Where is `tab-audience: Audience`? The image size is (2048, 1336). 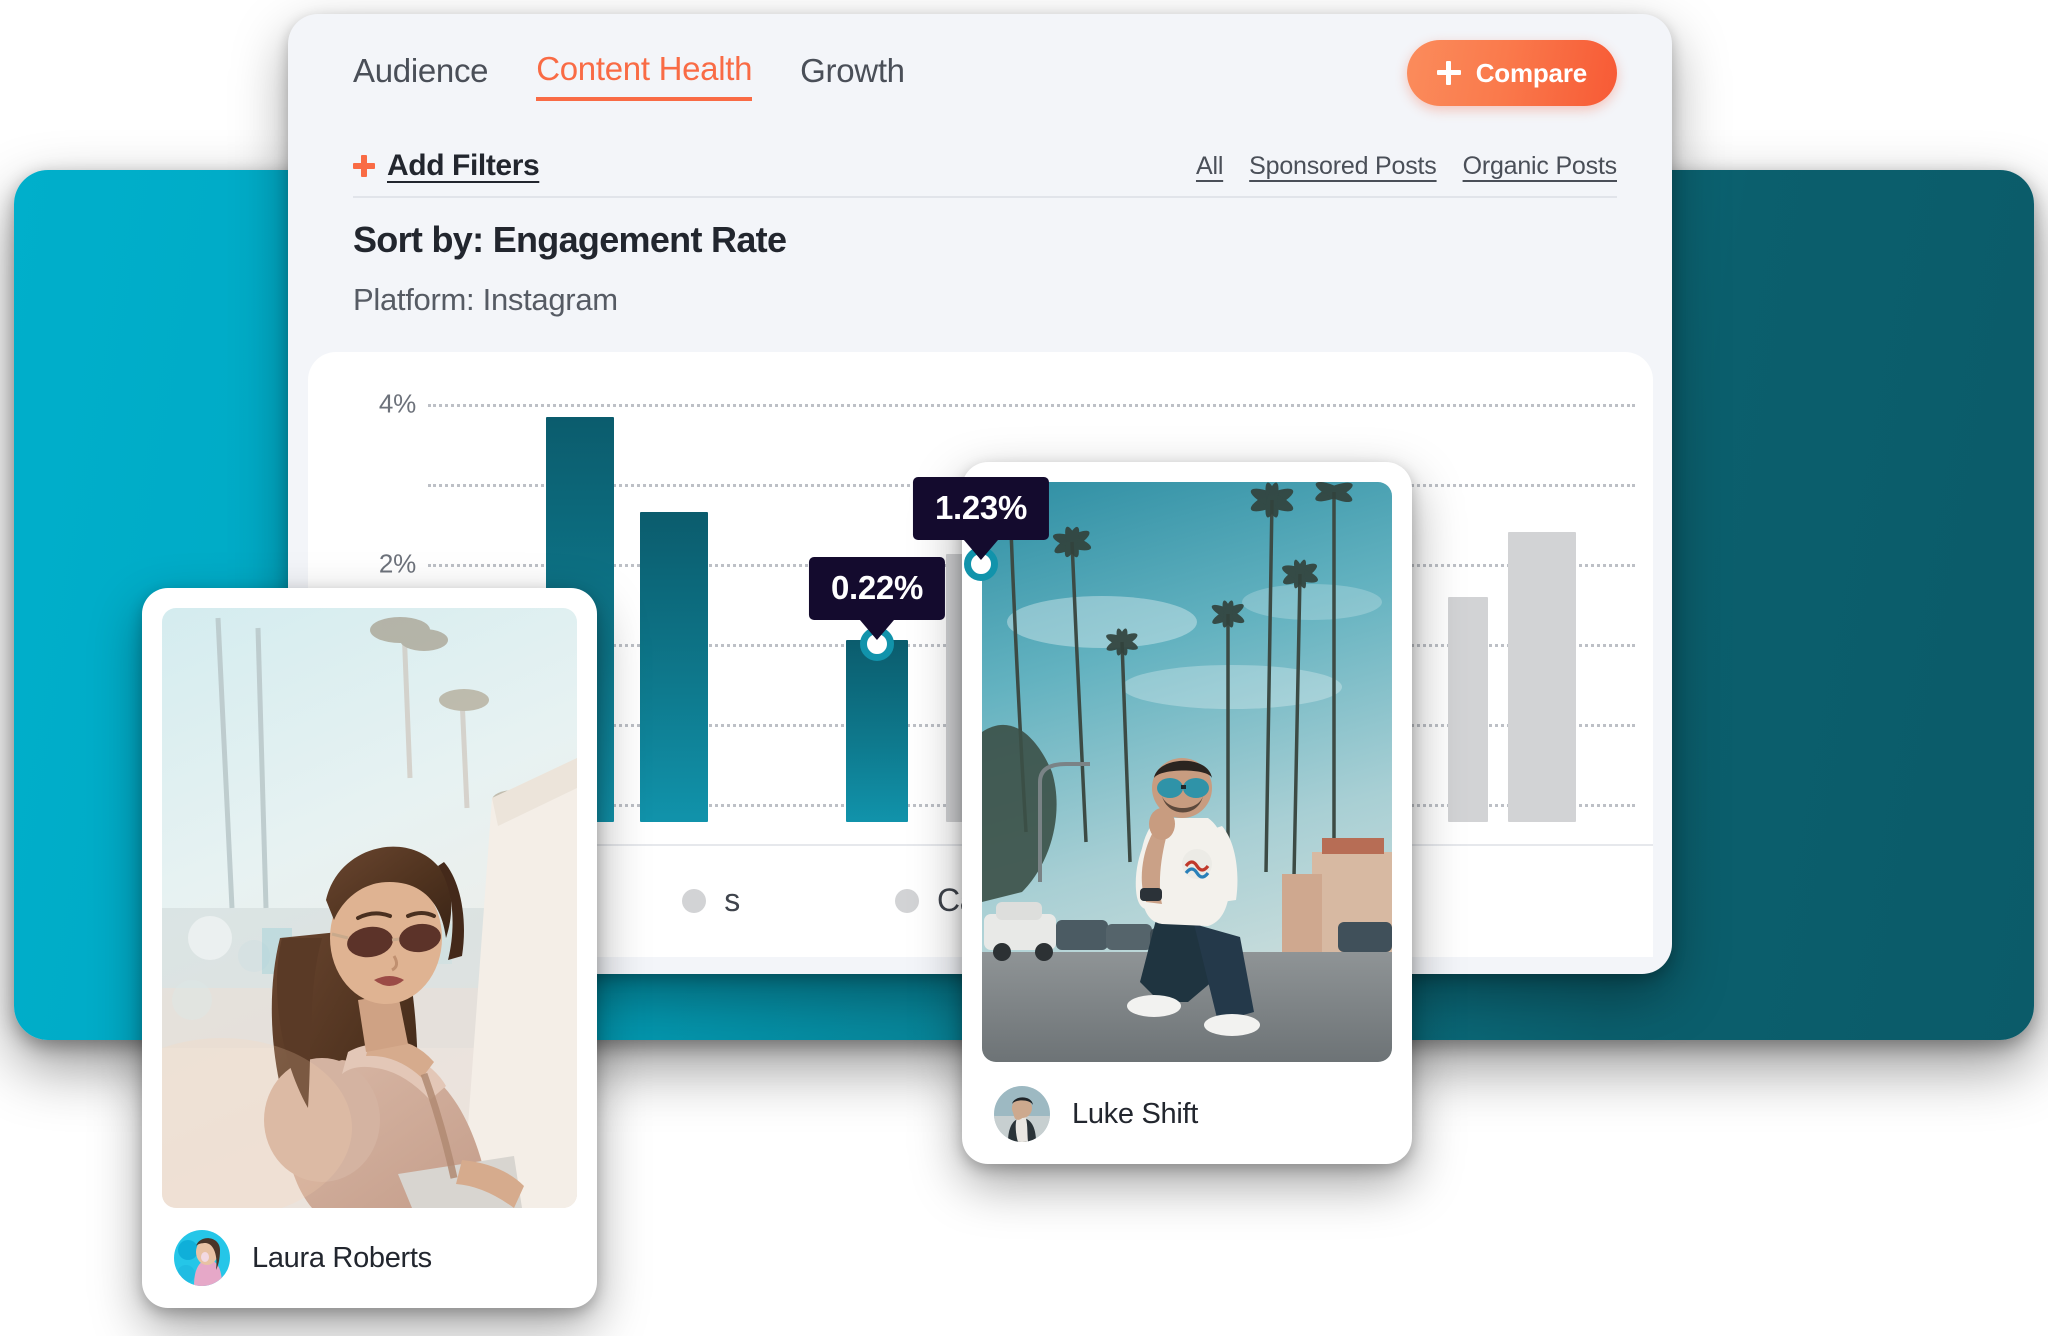 tab-audience: Audience is located at coordinates (421, 75).